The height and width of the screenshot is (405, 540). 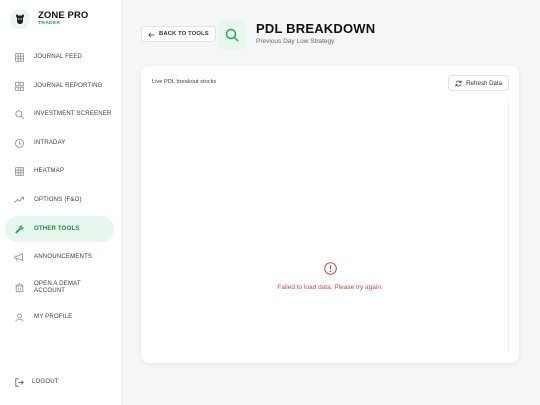 What do you see at coordinates (19, 287) in the screenshot?
I see `building-icon` at bounding box center [19, 287].